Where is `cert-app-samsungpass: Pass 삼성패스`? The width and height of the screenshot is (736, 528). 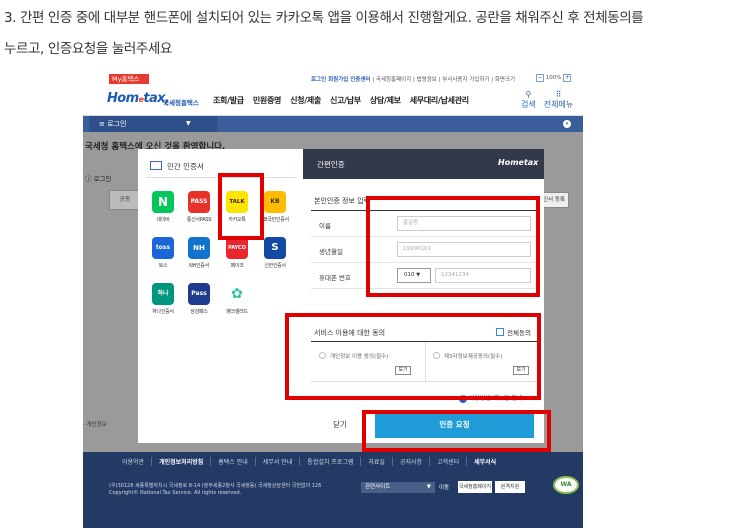 cert-app-samsungpass: Pass 삼성패스 is located at coordinates (199, 299).